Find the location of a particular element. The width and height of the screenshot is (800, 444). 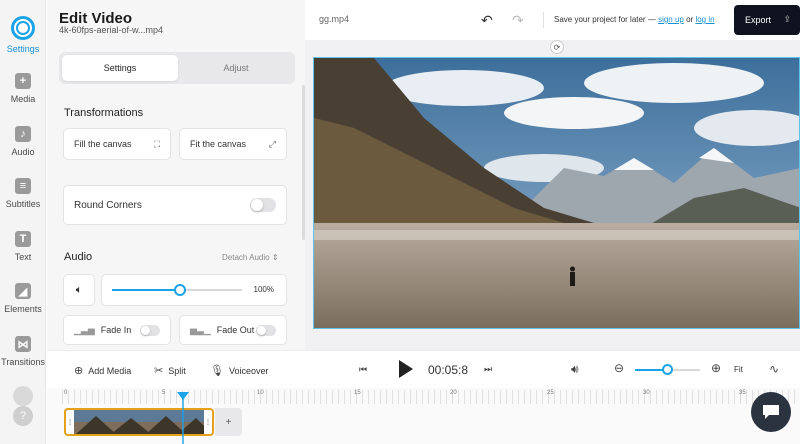

mute-button: 🔈︎ is located at coordinates (79, 290).